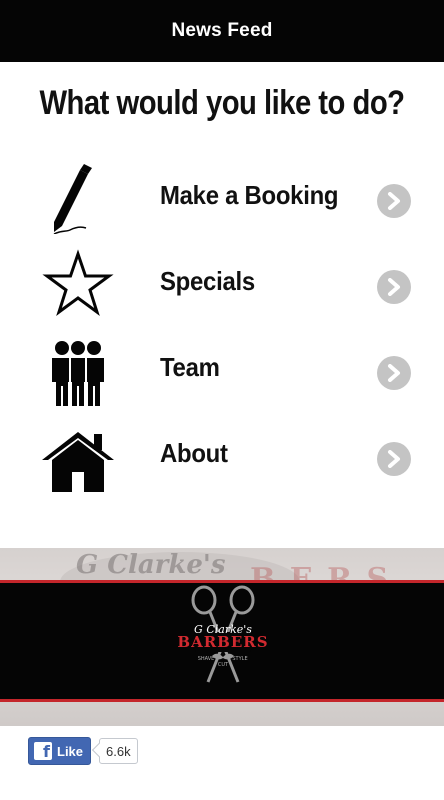 The image size is (444, 800). Describe the element at coordinates (223, 665) in the screenshot. I see `logo-tag-cut: CUT` at that location.